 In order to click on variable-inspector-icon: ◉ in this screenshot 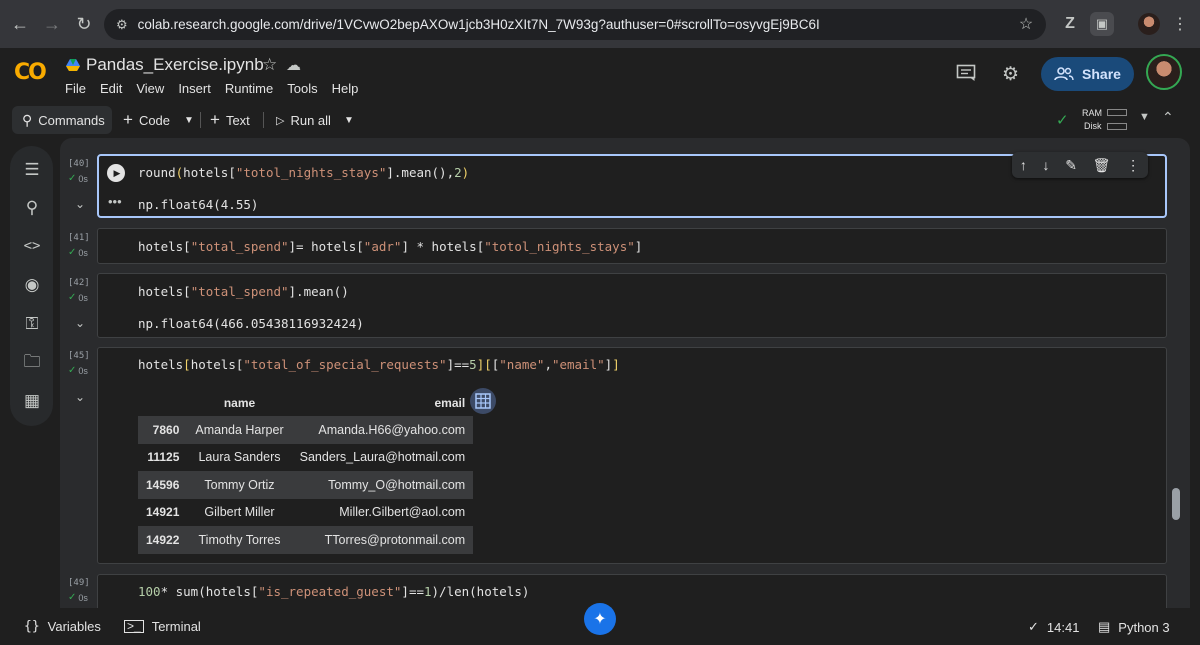, I will do `click(32, 285)`.